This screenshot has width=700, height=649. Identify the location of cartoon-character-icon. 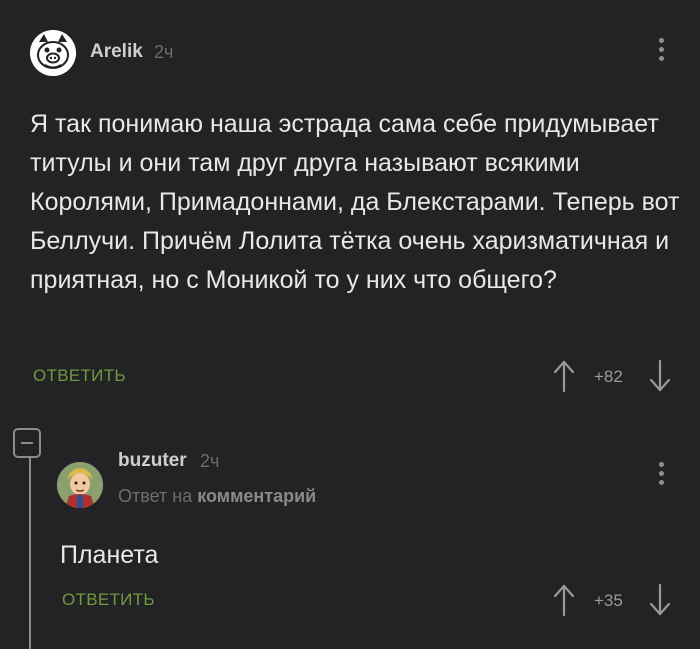
(80, 485).